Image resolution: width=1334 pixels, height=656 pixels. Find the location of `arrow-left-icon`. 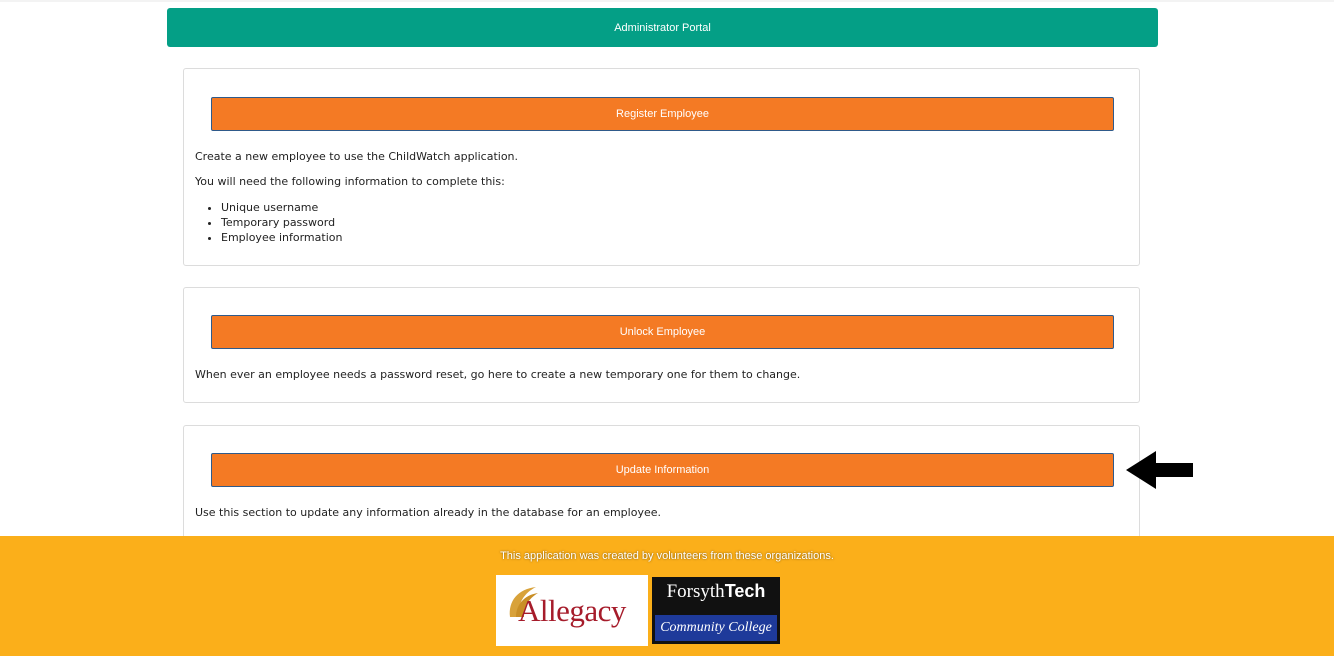

arrow-left-icon is located at coordinates (1159, 470).